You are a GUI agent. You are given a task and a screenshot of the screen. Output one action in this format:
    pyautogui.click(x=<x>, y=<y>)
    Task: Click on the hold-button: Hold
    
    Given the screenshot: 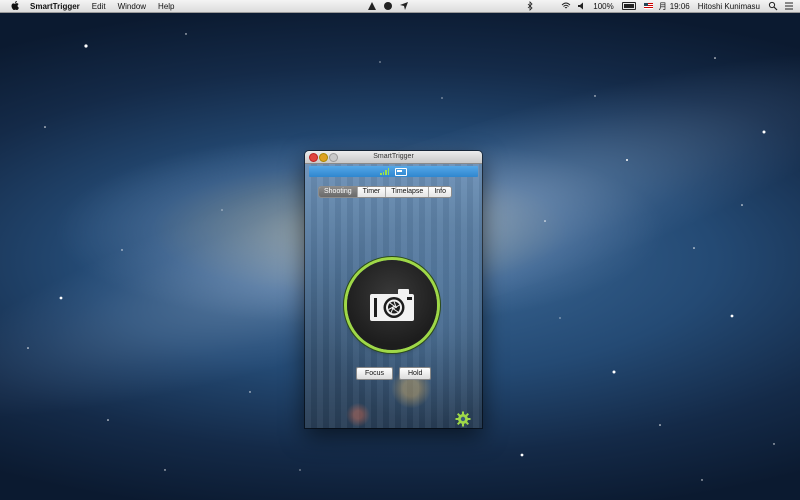 What is the action you would take?
    pyautogui.click(x=415, y=373)
    